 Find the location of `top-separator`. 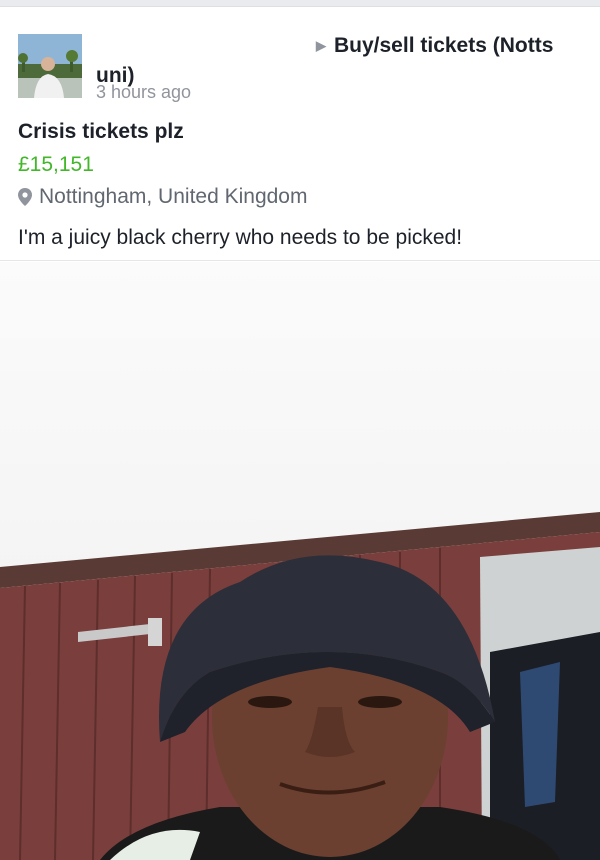

top-separator is located at coordinates (300, 3).